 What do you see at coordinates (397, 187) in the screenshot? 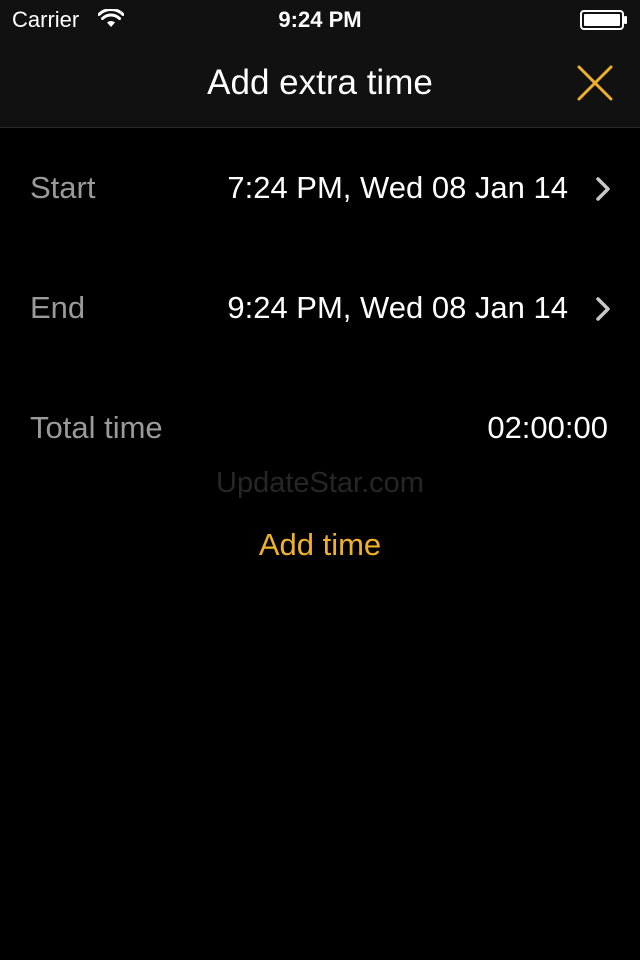
I see `start-value: 7:24 PM, Wed 08 Jan 14` at bounding box center [397, 187].